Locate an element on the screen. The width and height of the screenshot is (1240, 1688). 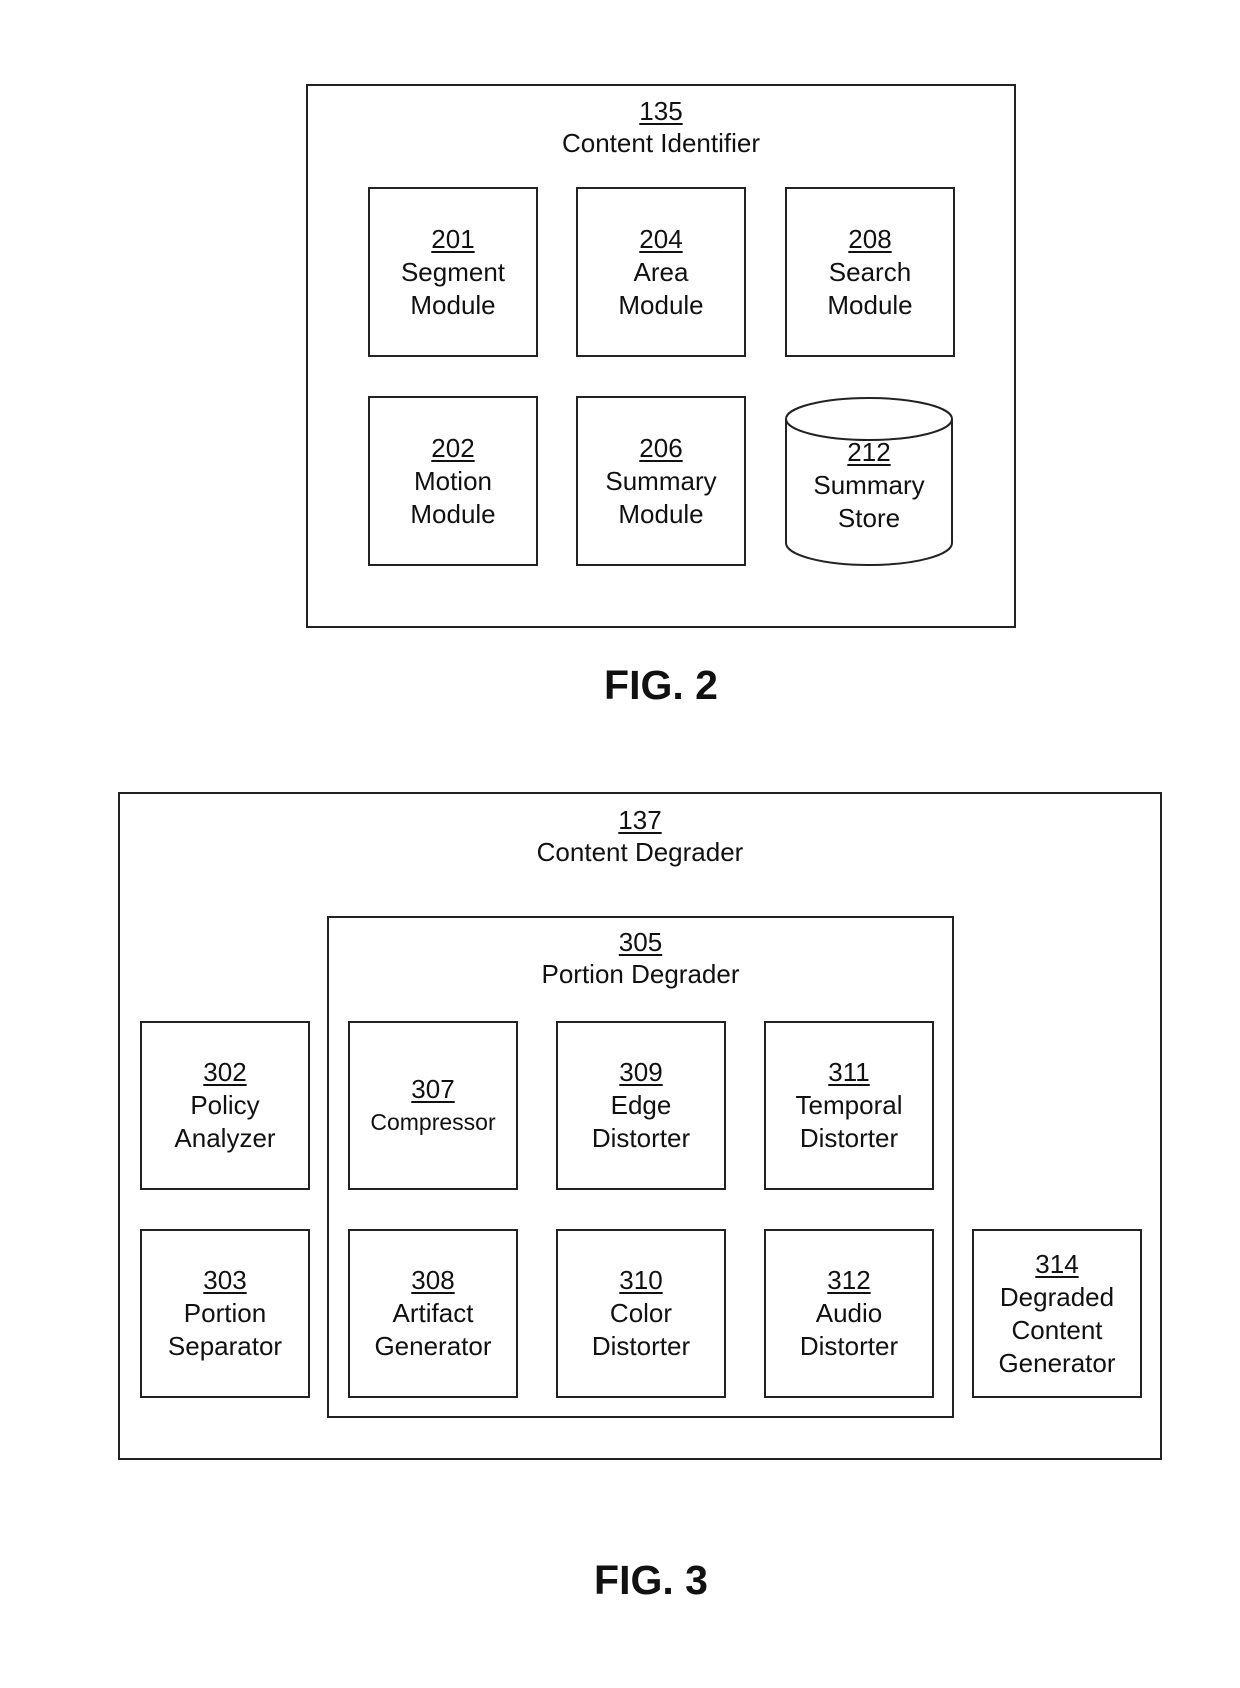
color-distorter-label-line2: Distorter is located at coordinates (641, 1346).